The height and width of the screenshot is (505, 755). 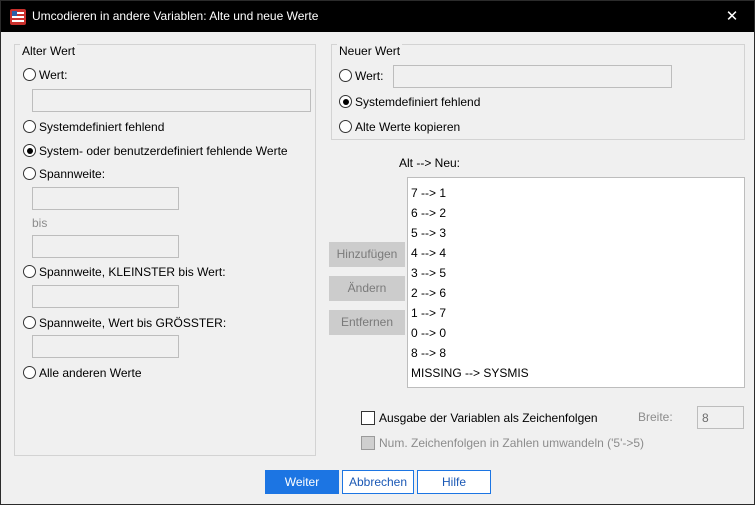 I want to click on list-item: 7 --> 1, so click(x=576, y=193).